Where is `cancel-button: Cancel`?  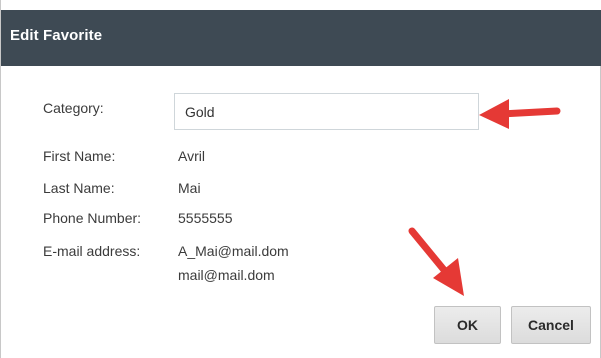 cancel-button: Cancel is located at coordinates (551, 325).